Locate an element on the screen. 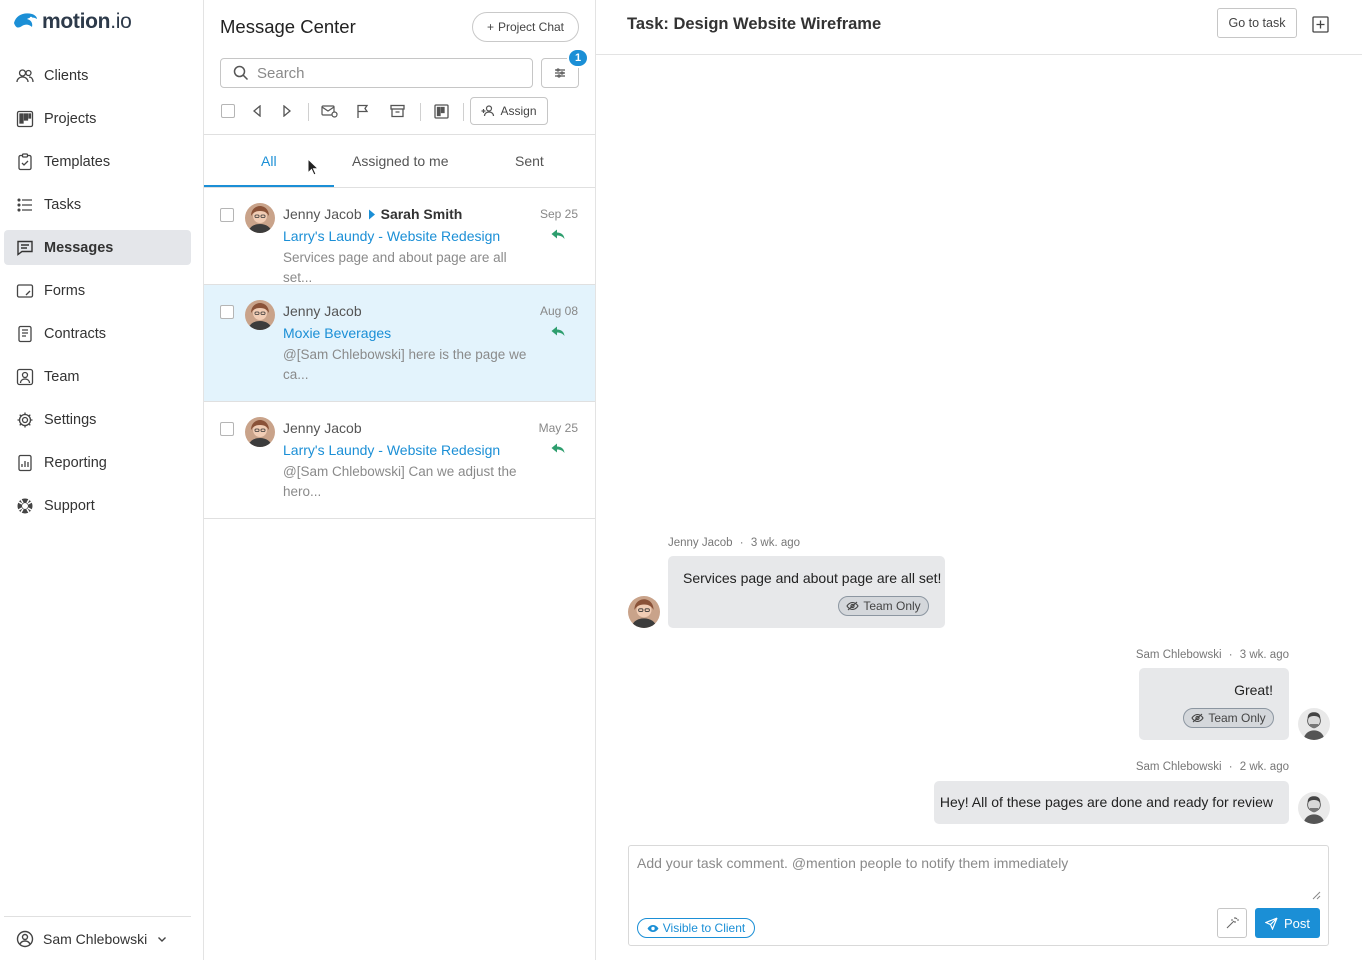  plus-icon: + is located at coordinates (490, 27).